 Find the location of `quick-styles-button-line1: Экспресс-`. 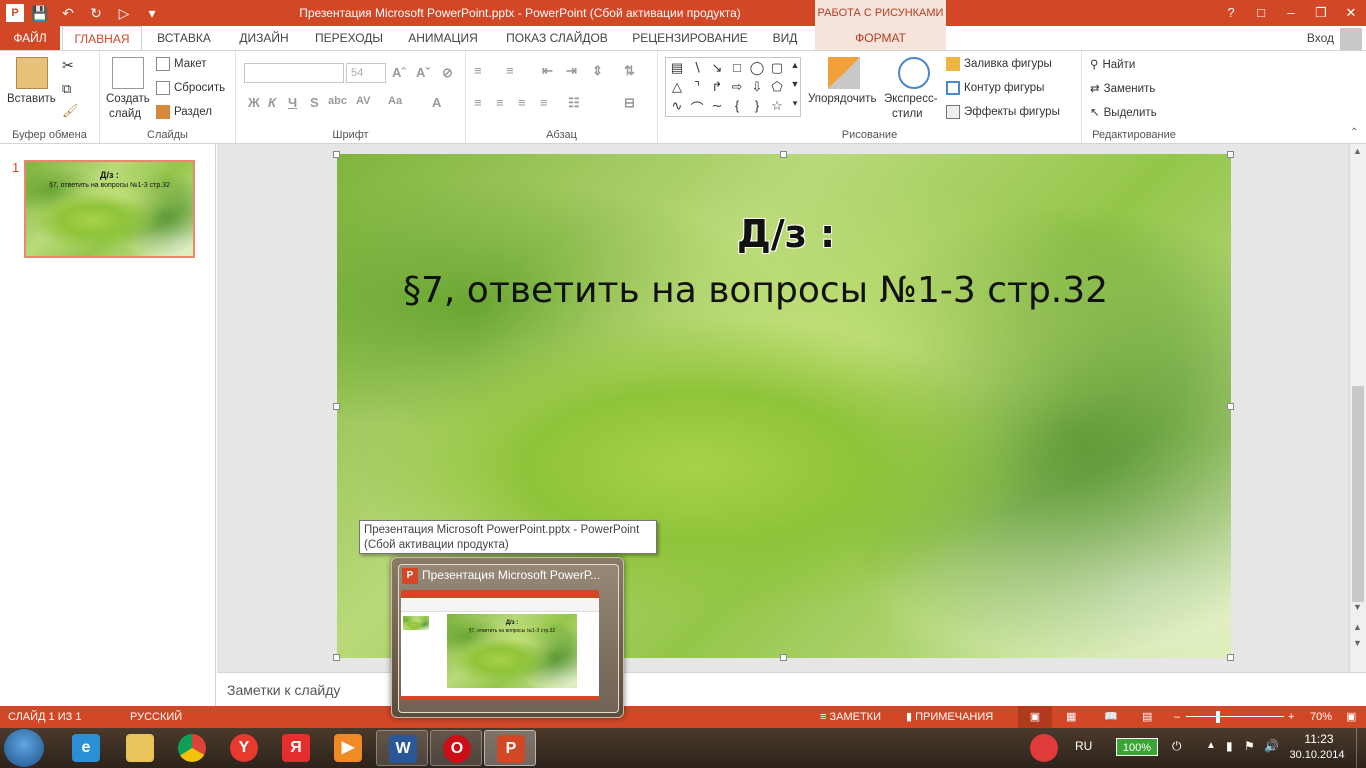

quick-styles-button-line1: Экспресс- is located at coordinates (911, 99).